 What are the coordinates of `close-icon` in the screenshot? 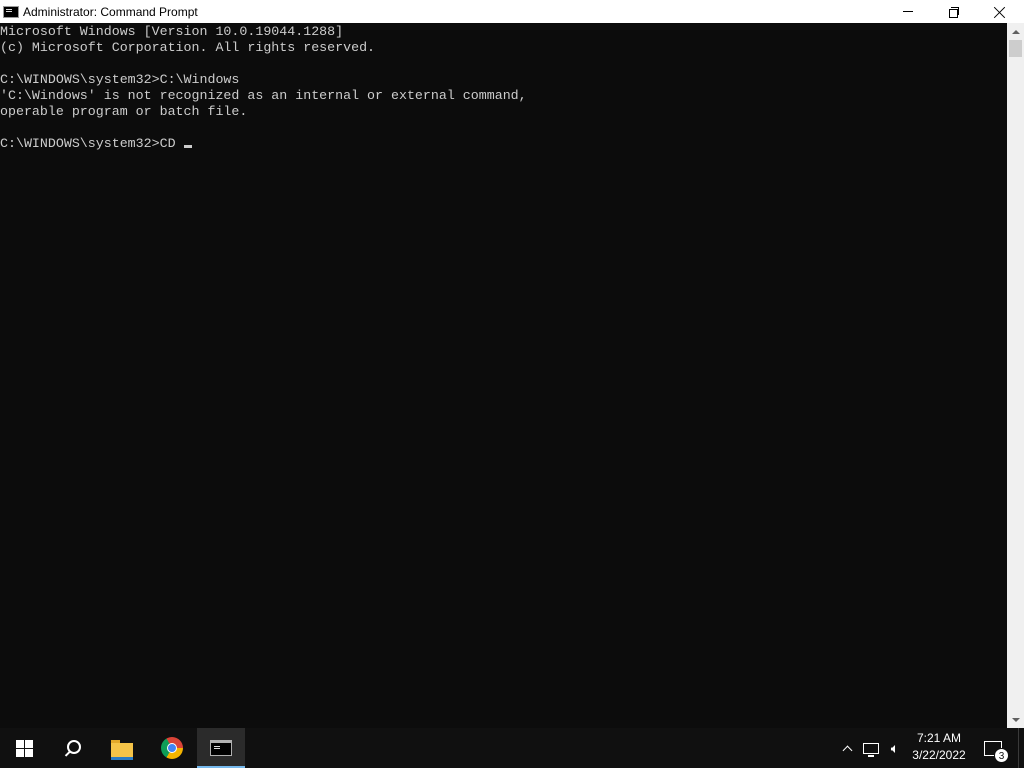 It's located at (1000, 12).